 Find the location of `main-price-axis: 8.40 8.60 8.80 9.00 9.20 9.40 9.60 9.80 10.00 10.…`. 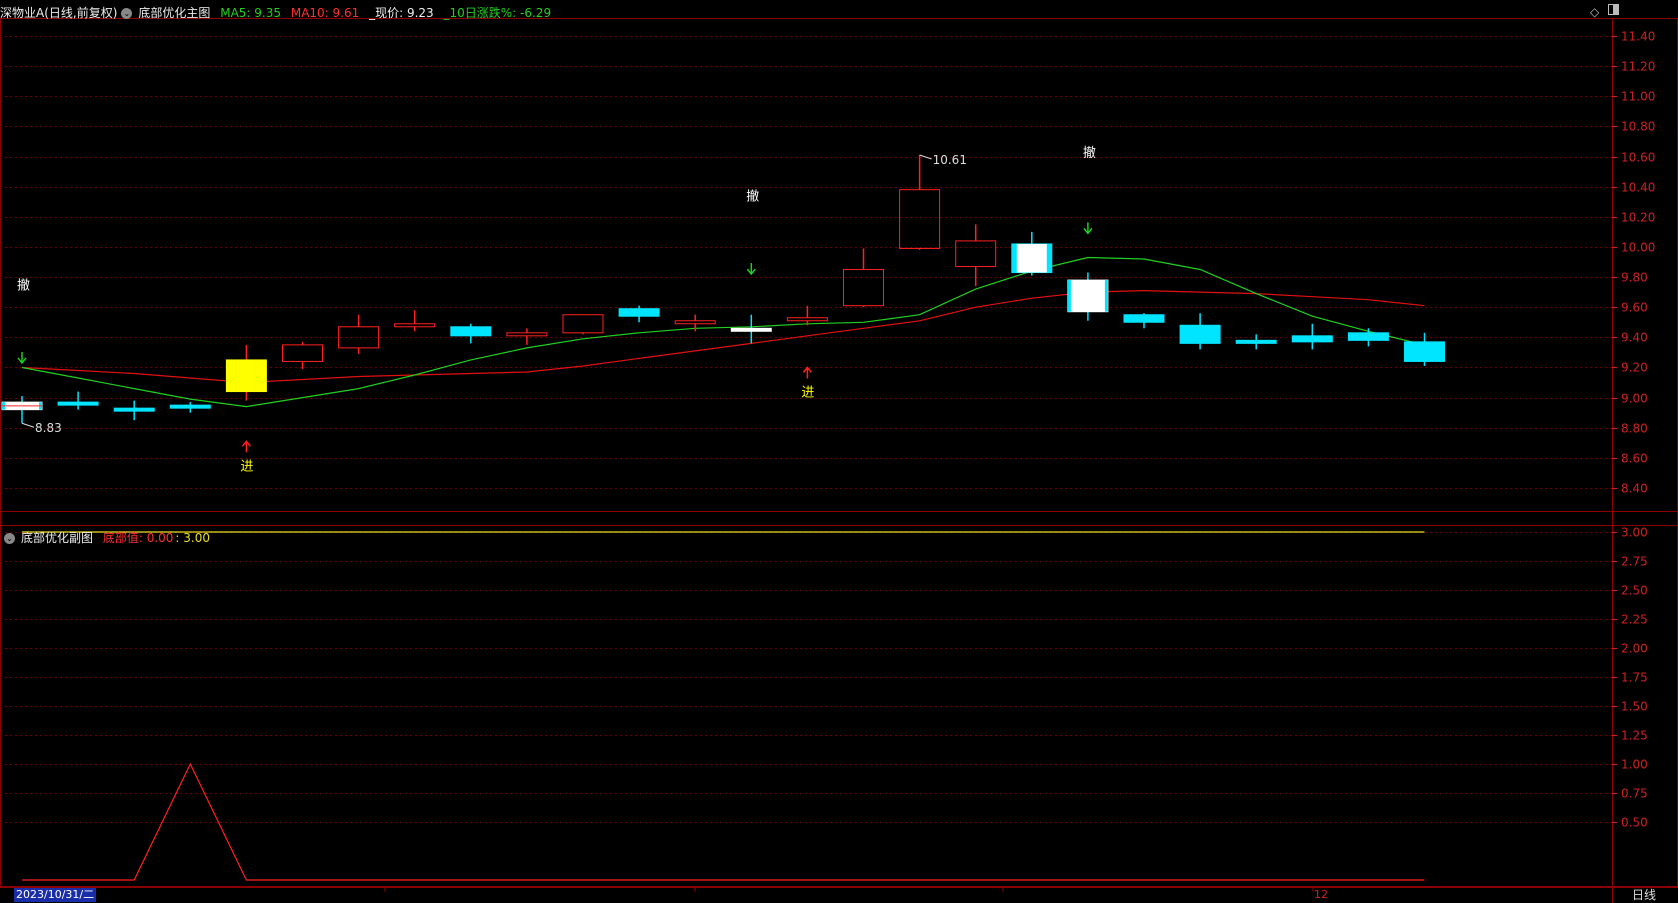

main-price-axis: 8.40 8.60 8.80 9.00 9.20 9.40 9.60 9.80 10.00 10.… is located at coordinates (1633, 263).